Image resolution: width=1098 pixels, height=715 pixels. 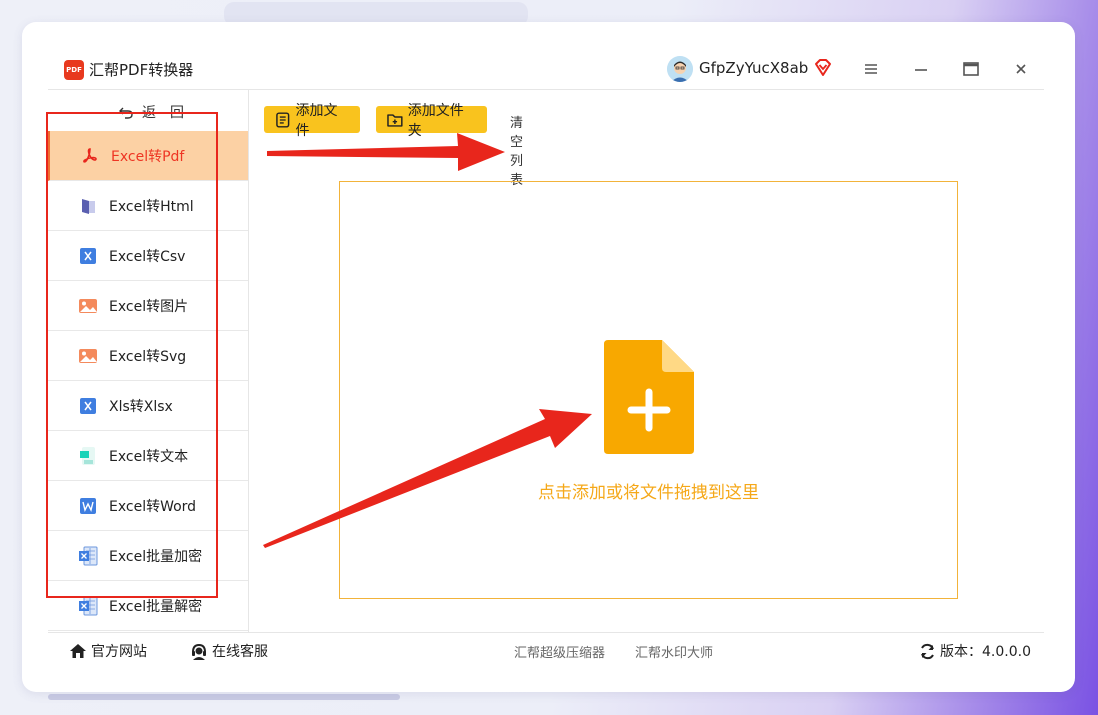 What do you see at coordinates (927, 651) in the screenshot?
I see `refresh-icon` at bounding box center [927, 651].